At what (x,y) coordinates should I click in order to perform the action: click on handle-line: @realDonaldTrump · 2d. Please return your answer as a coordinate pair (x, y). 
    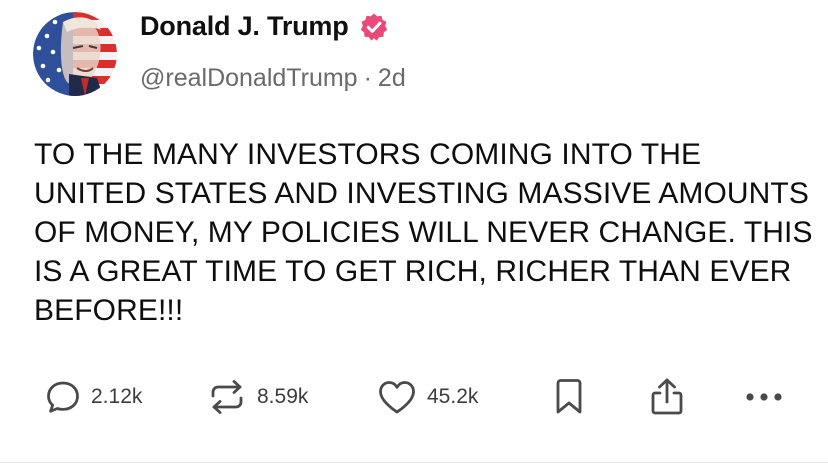
    Looking at the image, I should click on (273, 78).